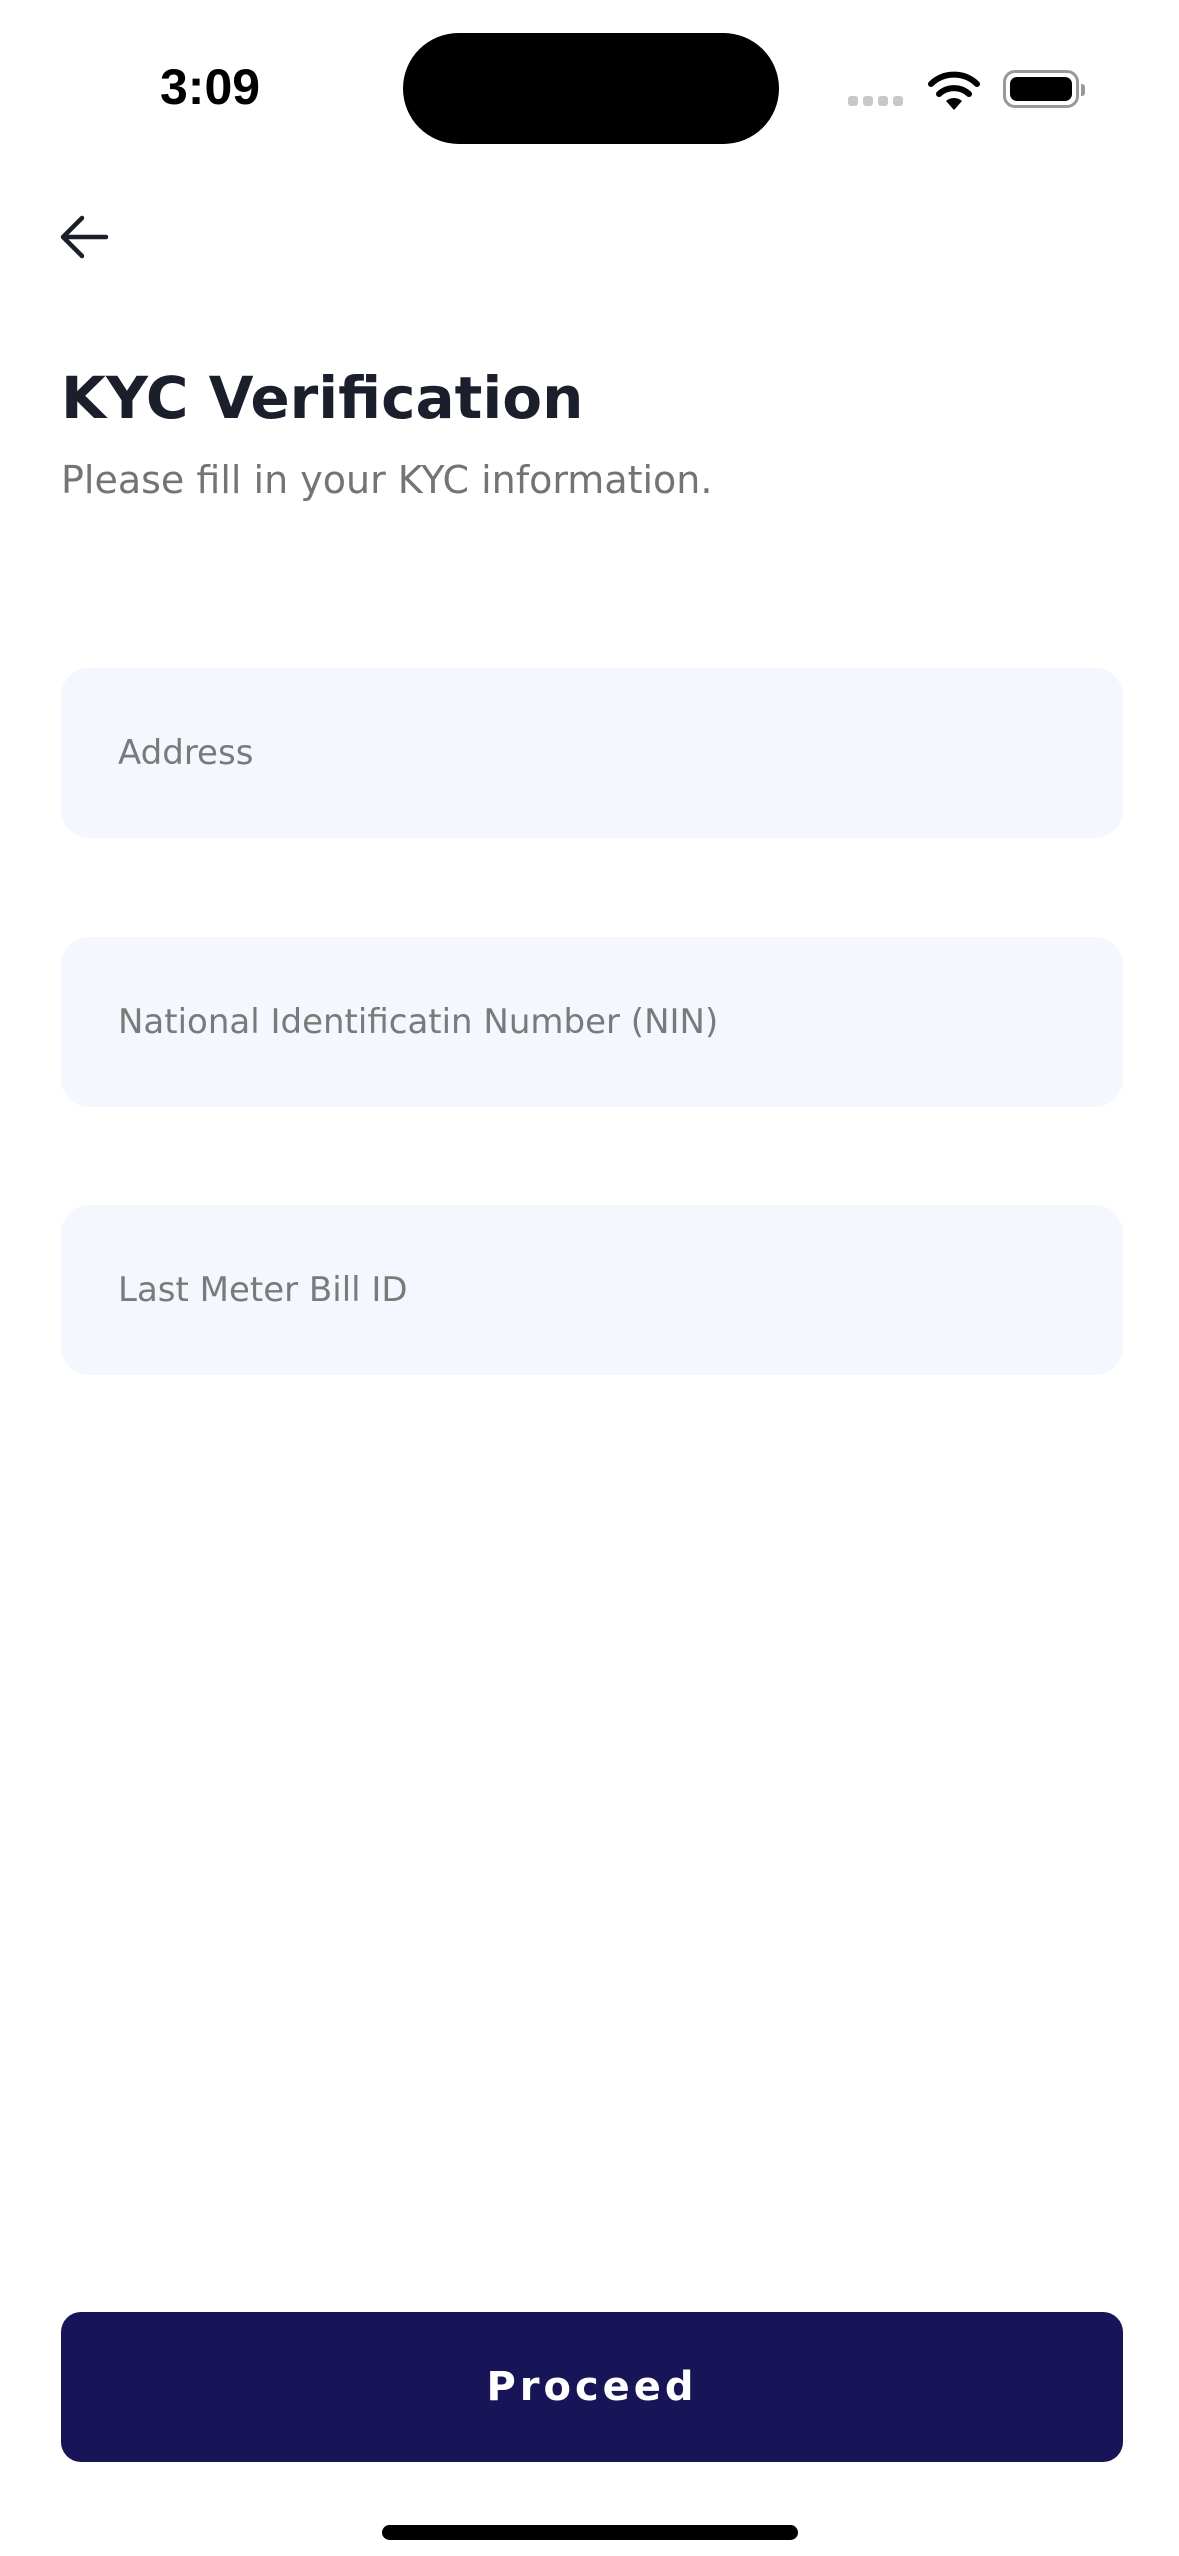  Describe the element at coordinates (387, 480) in the screenshot. I see `page-subtitle: Please fill in your KYC information.` at that location.